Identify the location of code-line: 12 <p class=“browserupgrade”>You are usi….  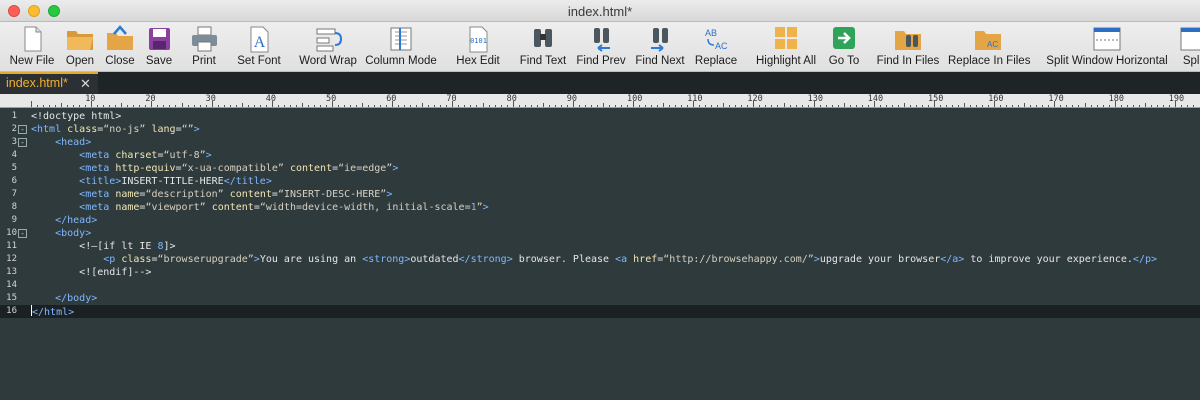
(600, 259).